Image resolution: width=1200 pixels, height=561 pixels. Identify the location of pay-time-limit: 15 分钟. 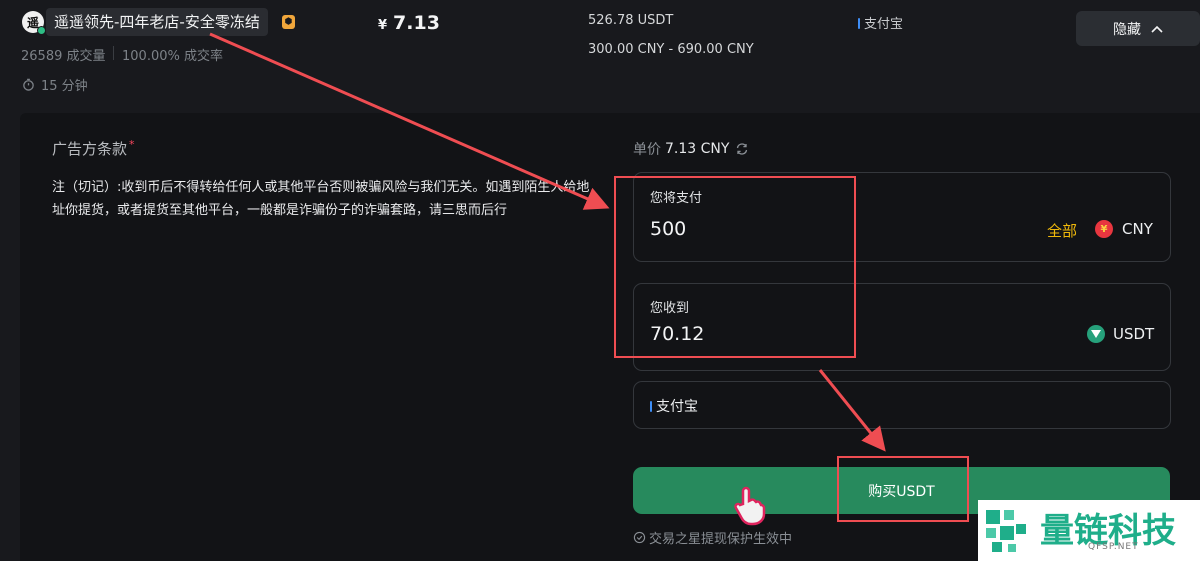
(55, 84).